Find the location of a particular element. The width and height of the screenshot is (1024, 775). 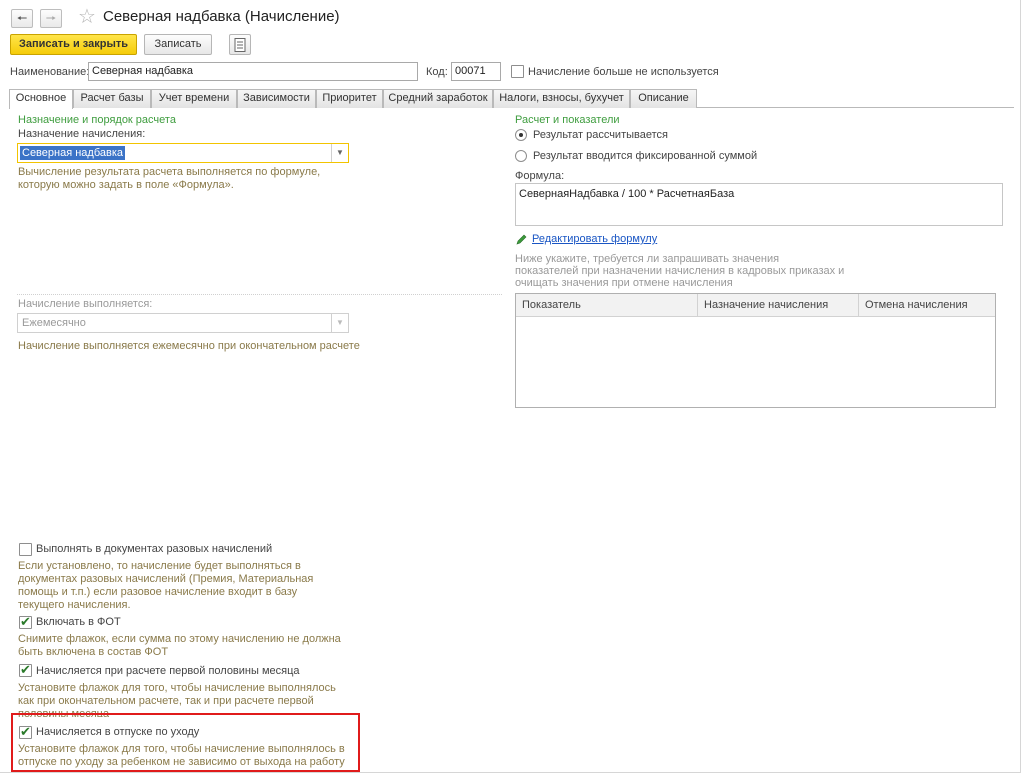

edit-formula-link: Редактировать формулу is located at coordinates (594, 239).